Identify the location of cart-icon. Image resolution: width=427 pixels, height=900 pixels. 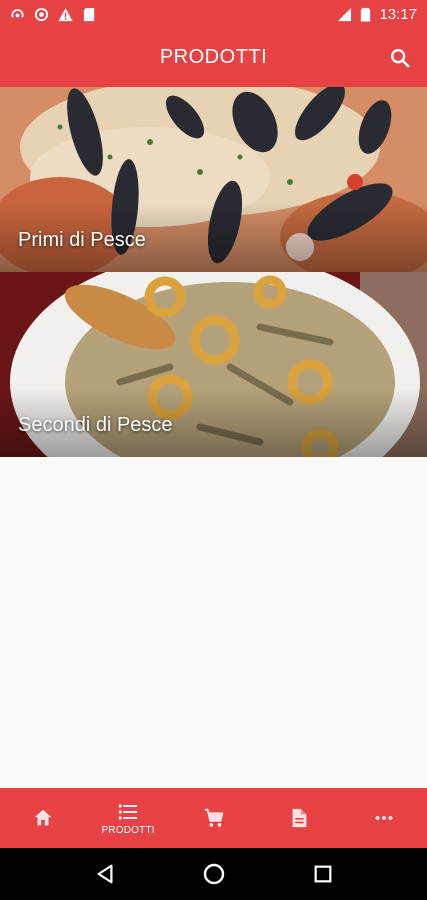
(213, 817).